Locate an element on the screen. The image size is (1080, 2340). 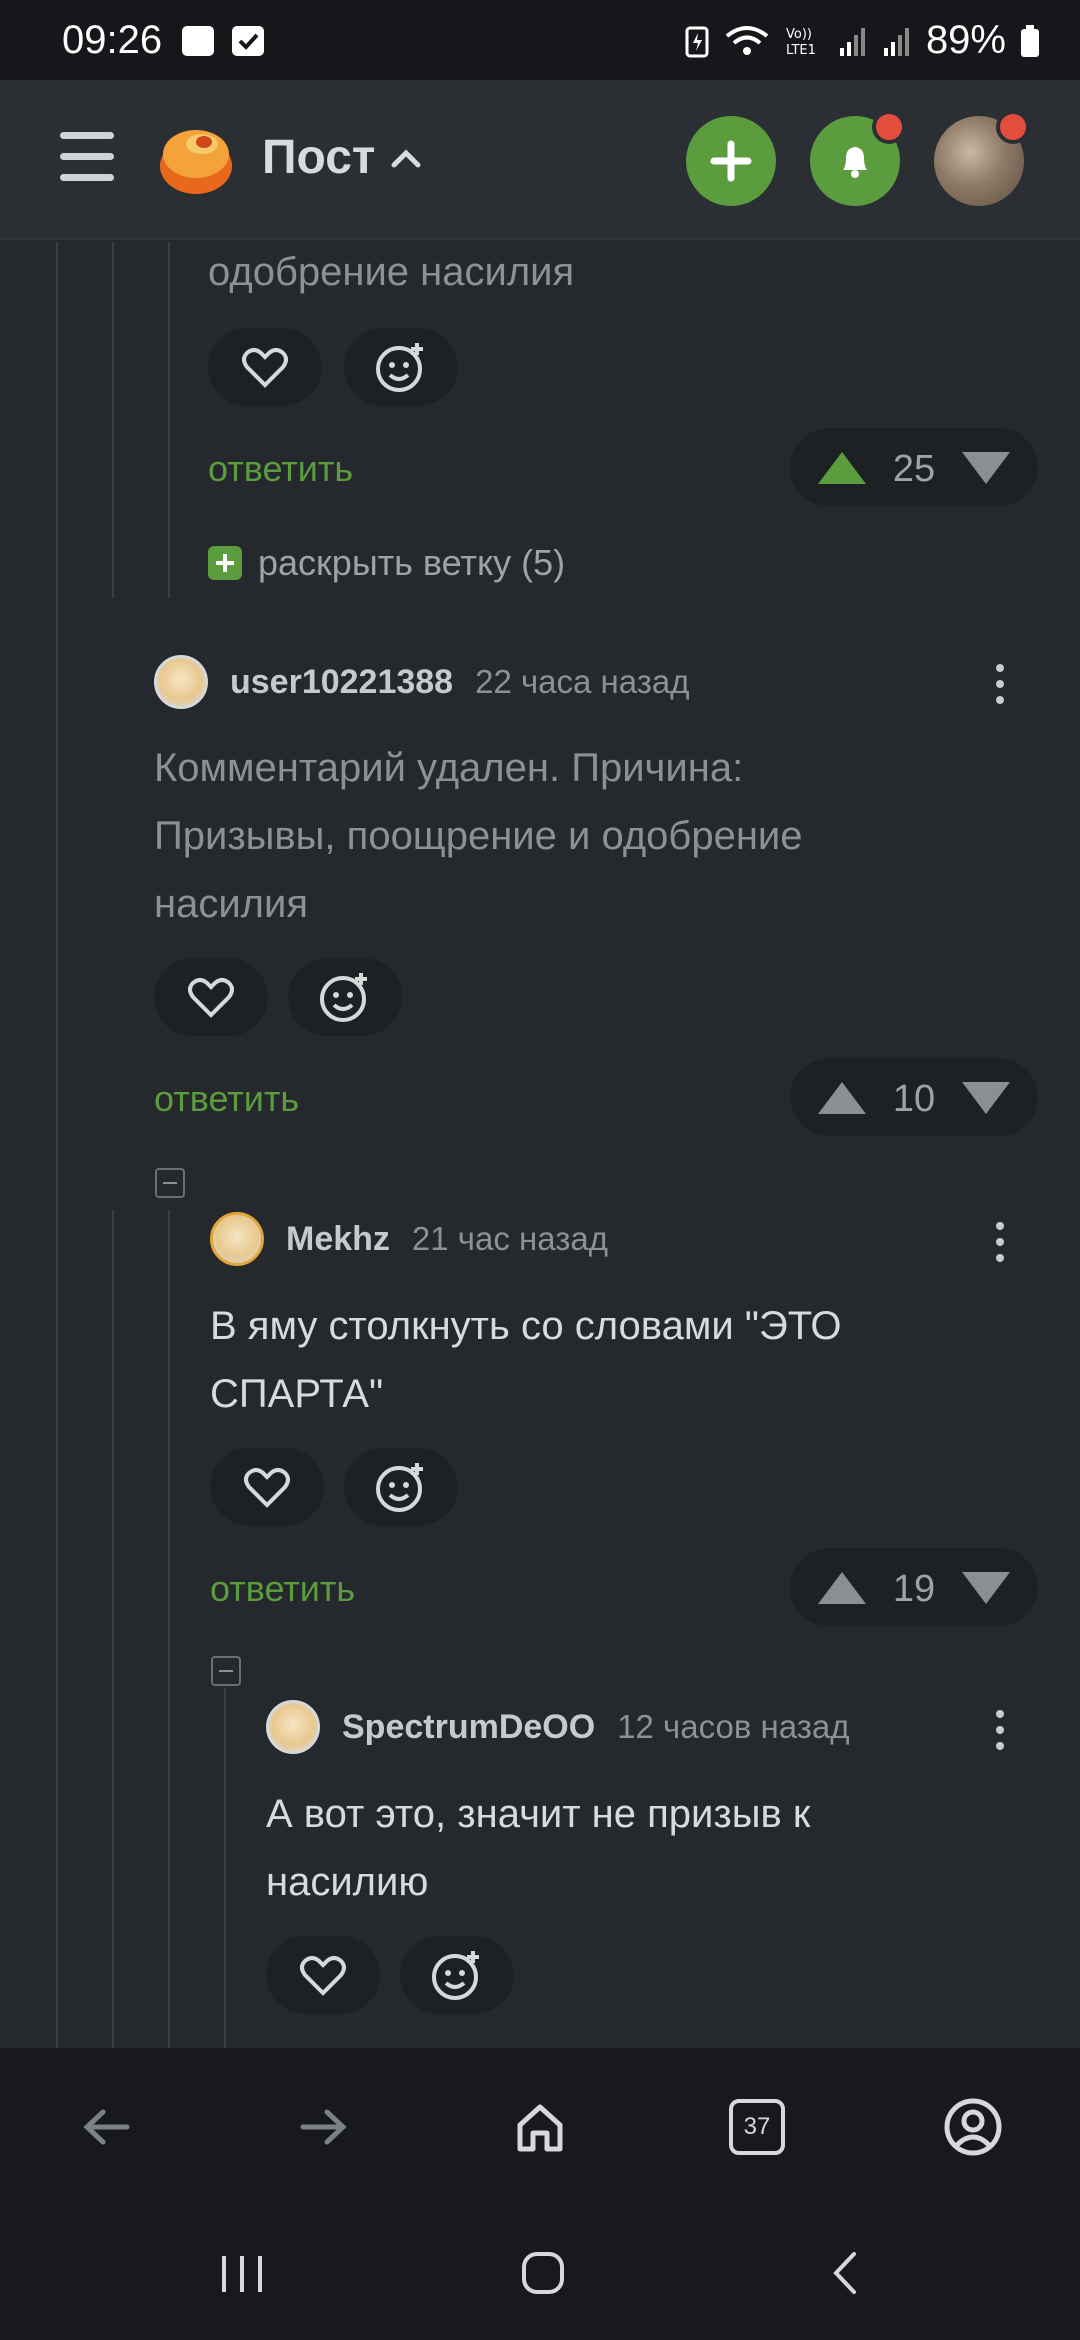
notifications-button is located at coordinates (858, 158).